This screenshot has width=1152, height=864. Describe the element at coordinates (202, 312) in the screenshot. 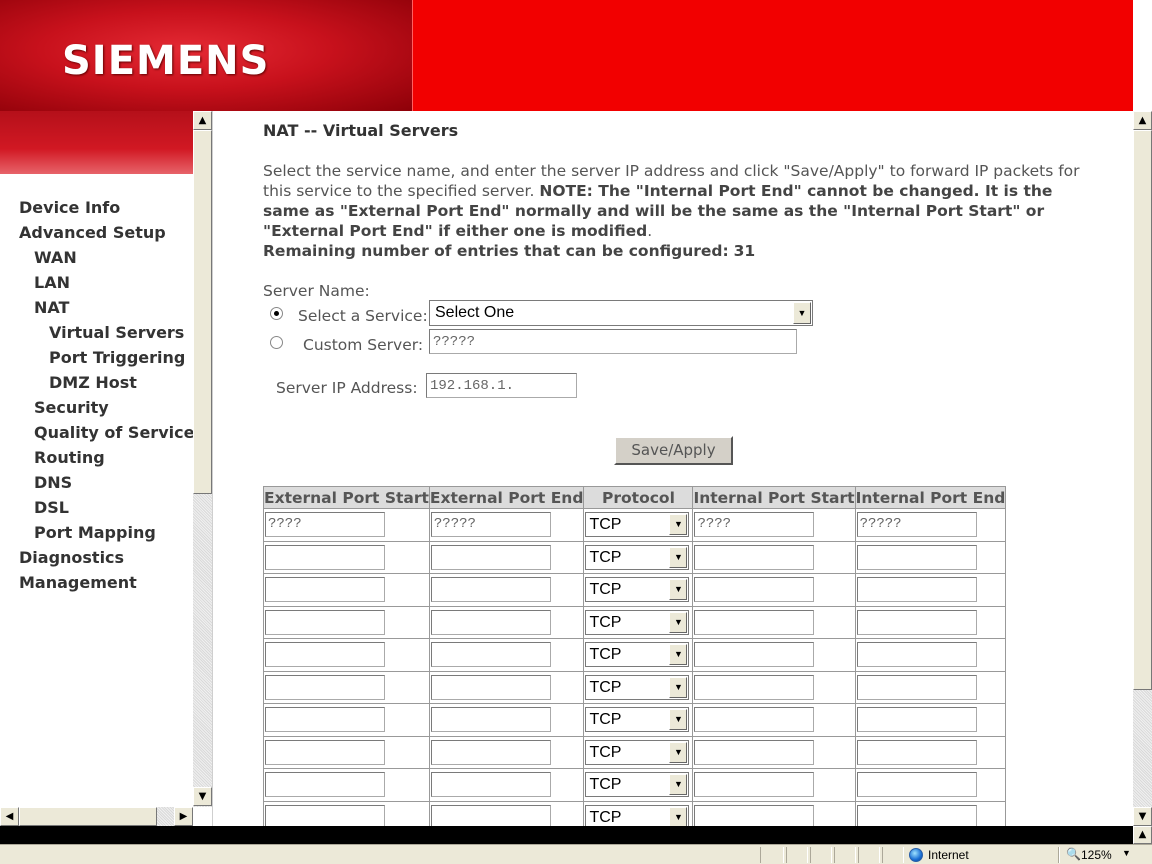

I see `nav-scrollbar-thumb` at that location.